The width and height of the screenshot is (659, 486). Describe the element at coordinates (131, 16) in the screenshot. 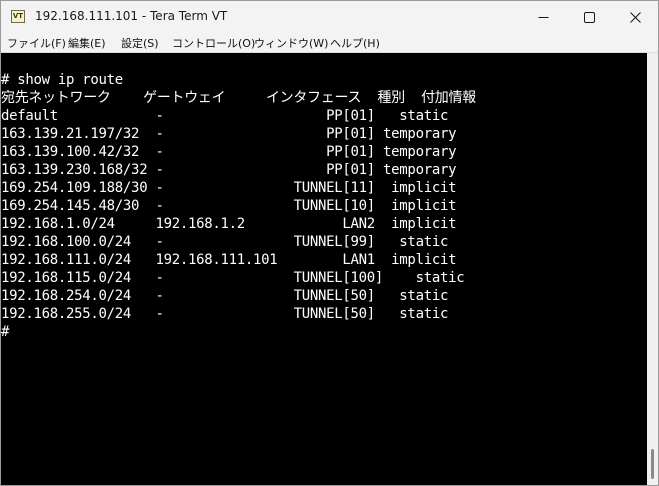

I see `window-title: 192.168.111.101 - Tera Term VT` at that location.